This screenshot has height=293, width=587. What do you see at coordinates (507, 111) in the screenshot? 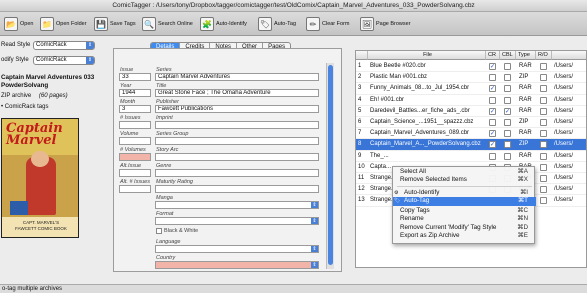
I see `cbl-checkbox: ✓` at bounding box center [507, 111].